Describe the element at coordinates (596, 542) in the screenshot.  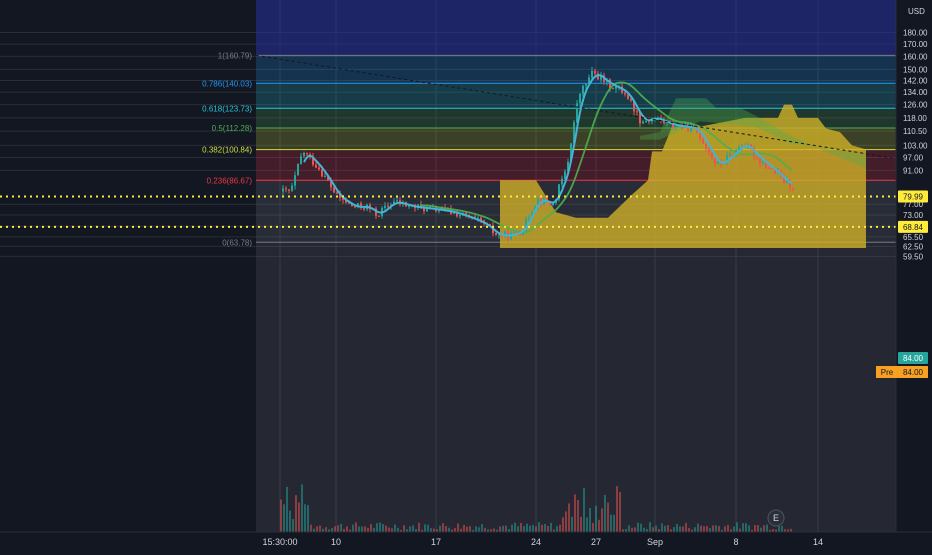
I see `time-tick-label: 27` at that location.